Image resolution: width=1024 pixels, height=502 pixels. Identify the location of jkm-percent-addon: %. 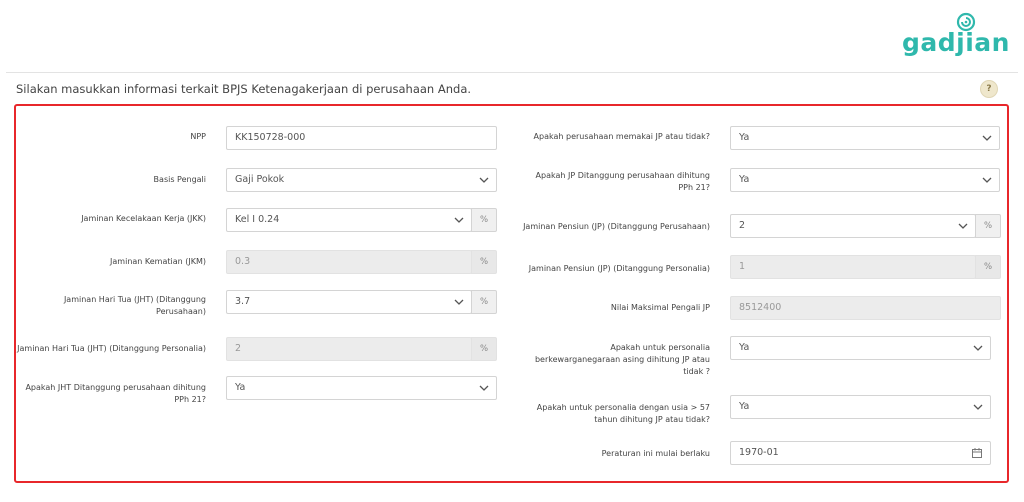
(484, 262).